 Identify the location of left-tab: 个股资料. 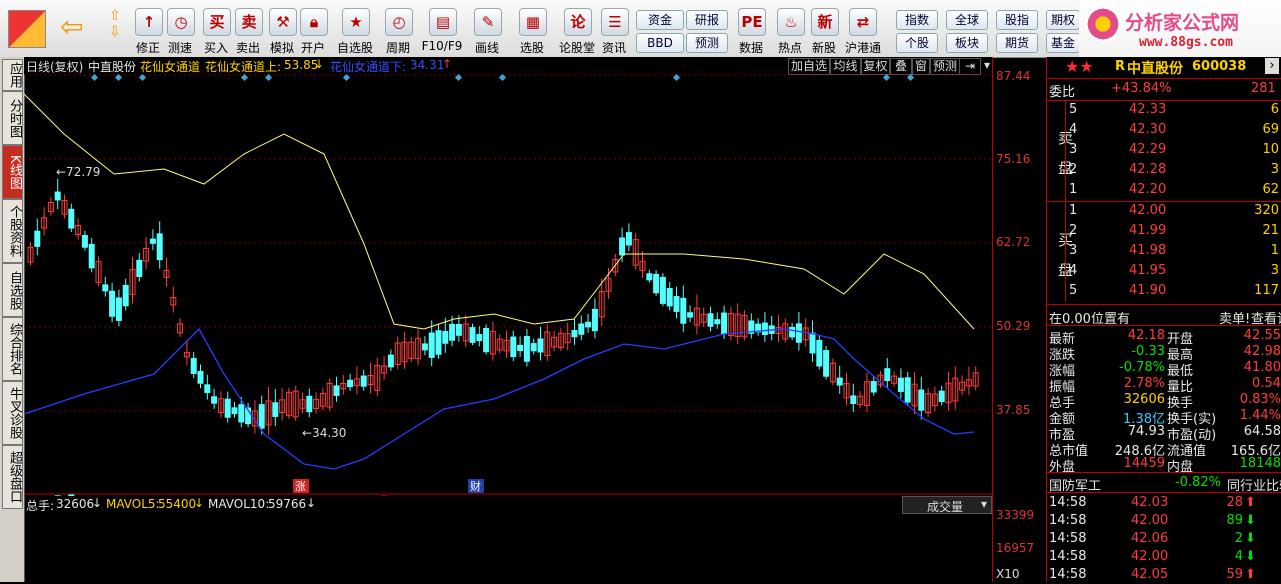
(12, 231).